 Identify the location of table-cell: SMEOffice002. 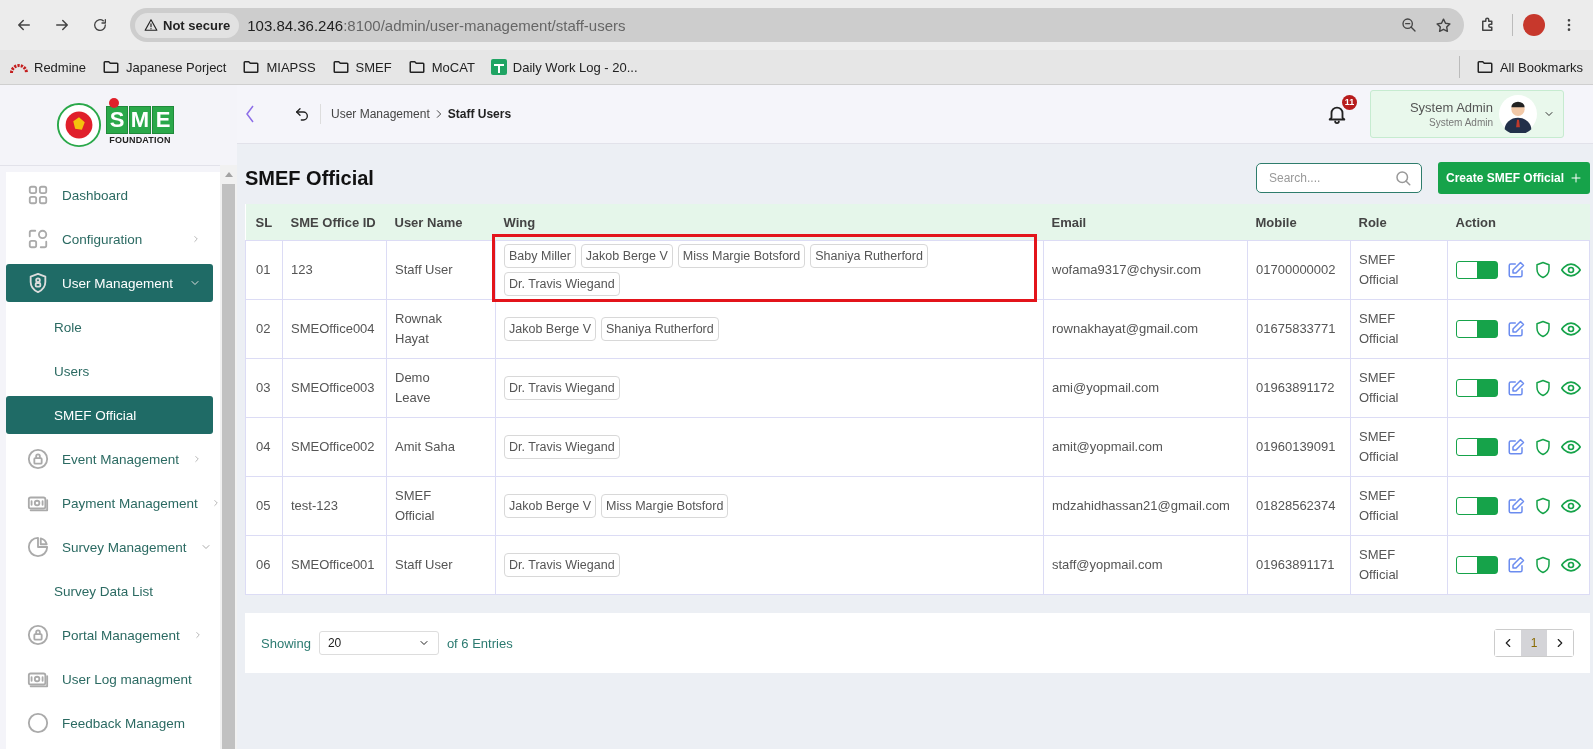
(334, 447).